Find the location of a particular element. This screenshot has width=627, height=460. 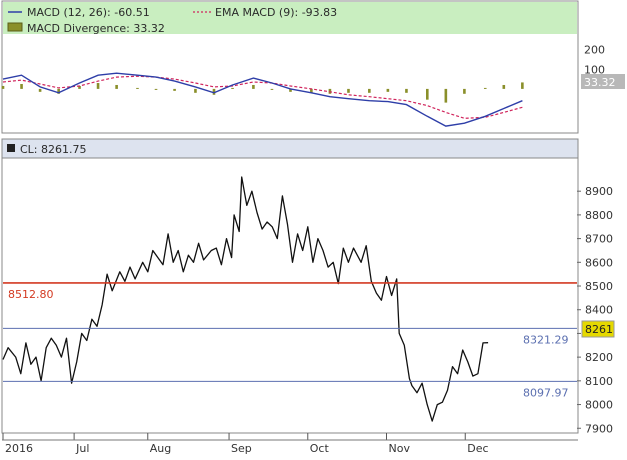

price-tick-label: 8700 is located at coordinates (599, 239).